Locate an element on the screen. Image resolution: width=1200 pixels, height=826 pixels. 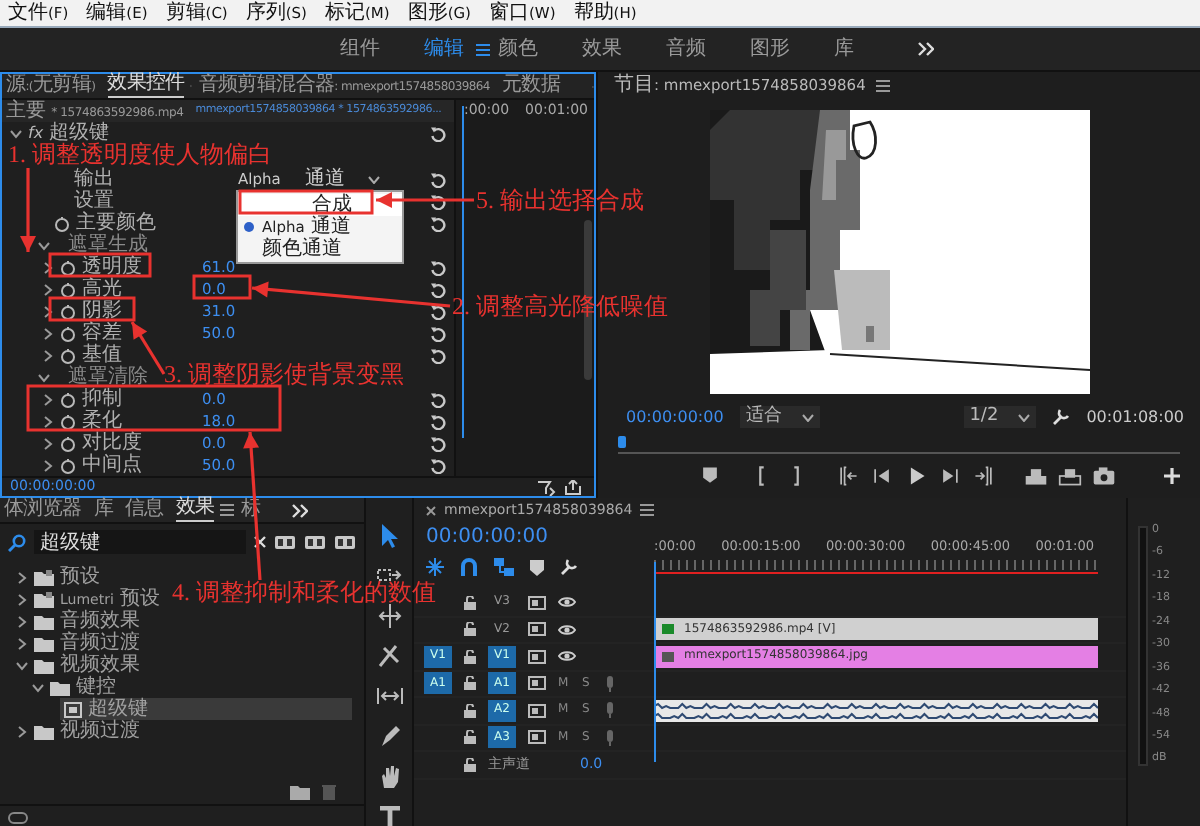
tree-item: 键控 is located at coordinates (74, 687).